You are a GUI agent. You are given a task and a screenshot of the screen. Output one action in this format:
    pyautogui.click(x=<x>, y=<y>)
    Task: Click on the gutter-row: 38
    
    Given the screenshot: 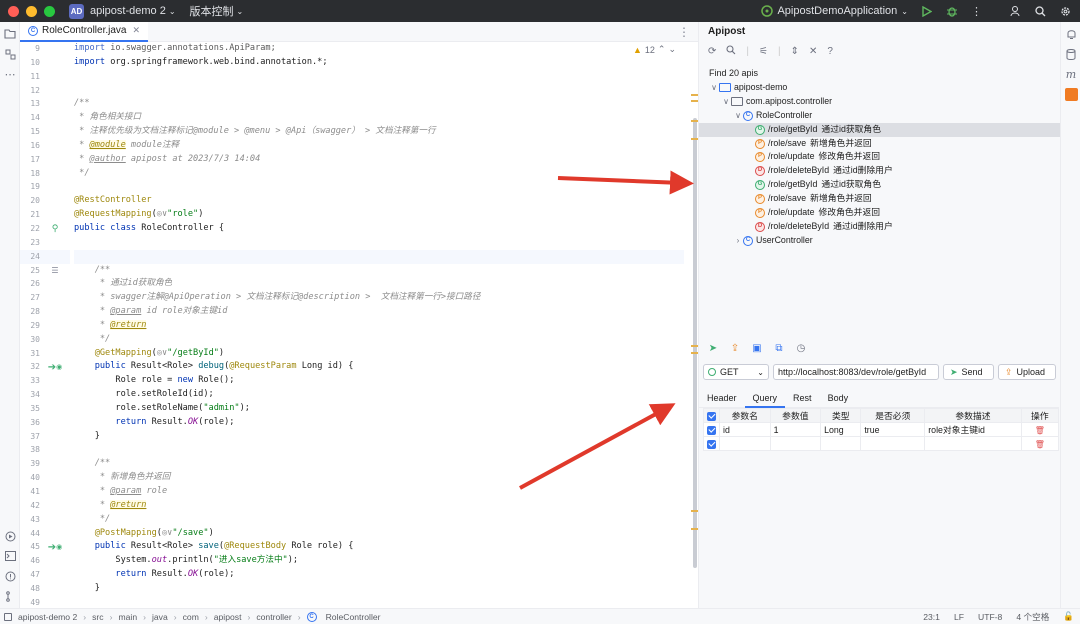 What is the action you would take?
    pyautogui.click(x=45, y=450)
    